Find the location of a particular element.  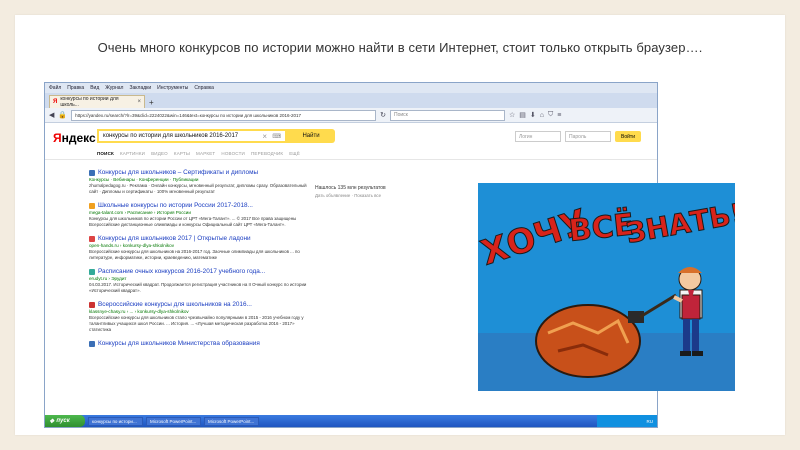

shield-icon: ⛉ is located at coordinates (550, 115).